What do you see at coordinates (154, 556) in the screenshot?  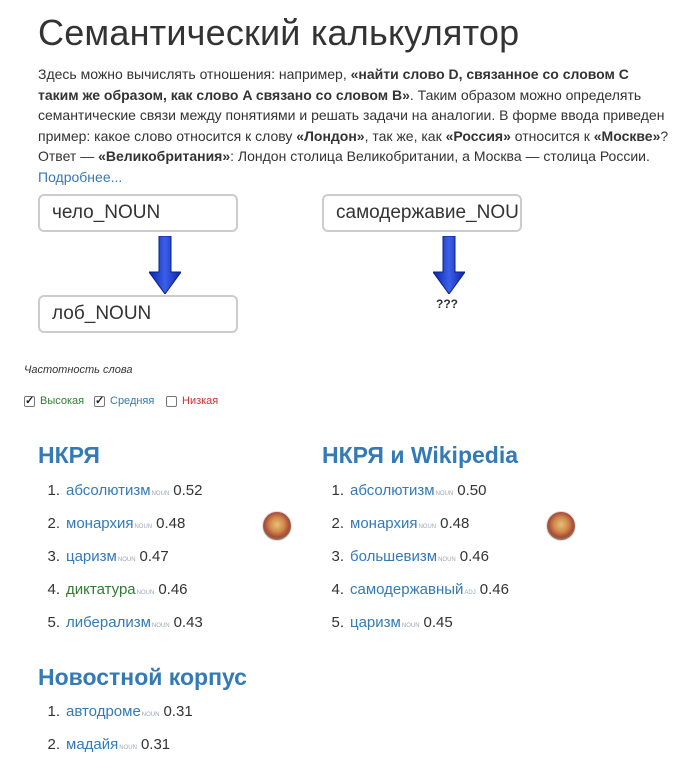 I see `similarity-score: 0.47` at bounding box center [154, 556].